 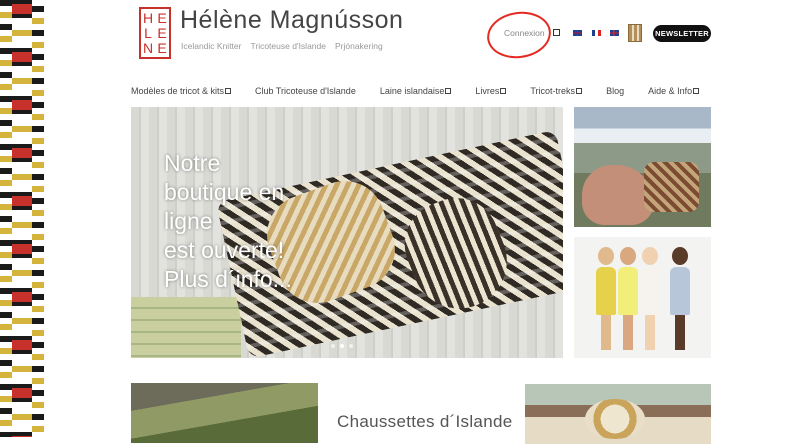 I want to click on logo-letter: H, so click(x=148, y=17).